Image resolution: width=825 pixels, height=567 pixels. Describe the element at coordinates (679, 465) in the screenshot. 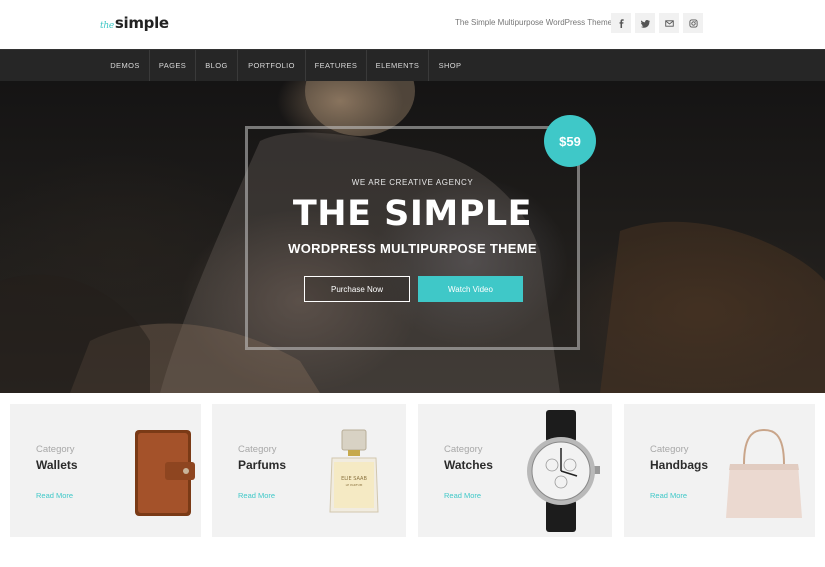

I see `category-name: Handbags` at that location.